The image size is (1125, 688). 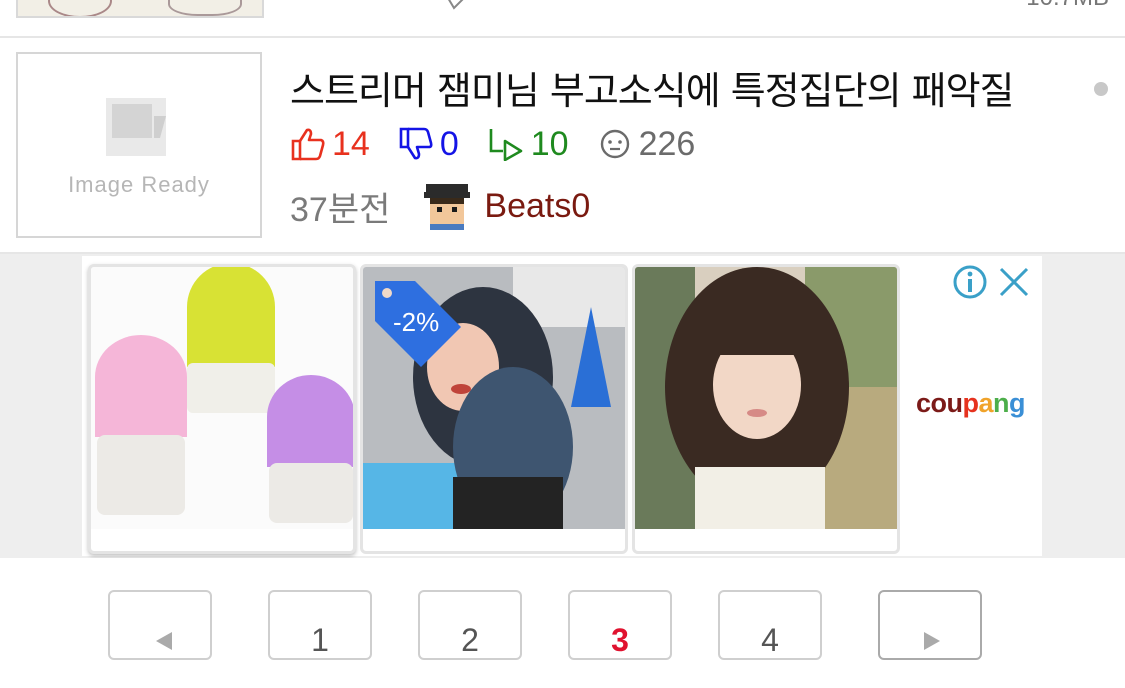 I want to click on previous-post-stats-icons, so click(x=456, y=5).